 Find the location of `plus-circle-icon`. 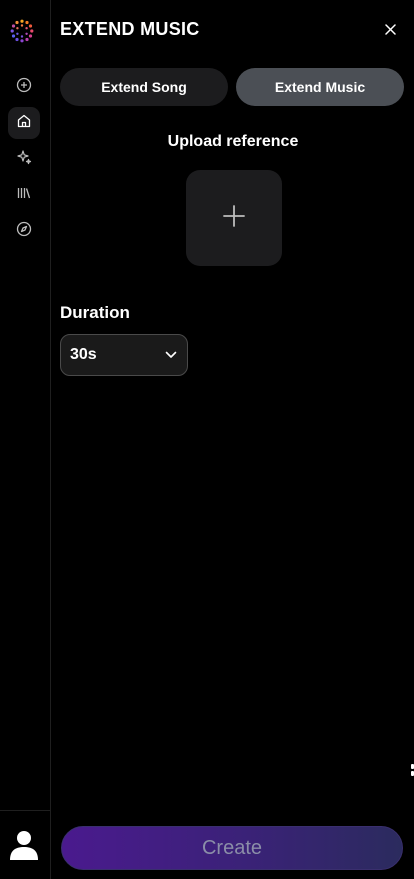

plus-circle-icon is located at coordinates (24, 87).